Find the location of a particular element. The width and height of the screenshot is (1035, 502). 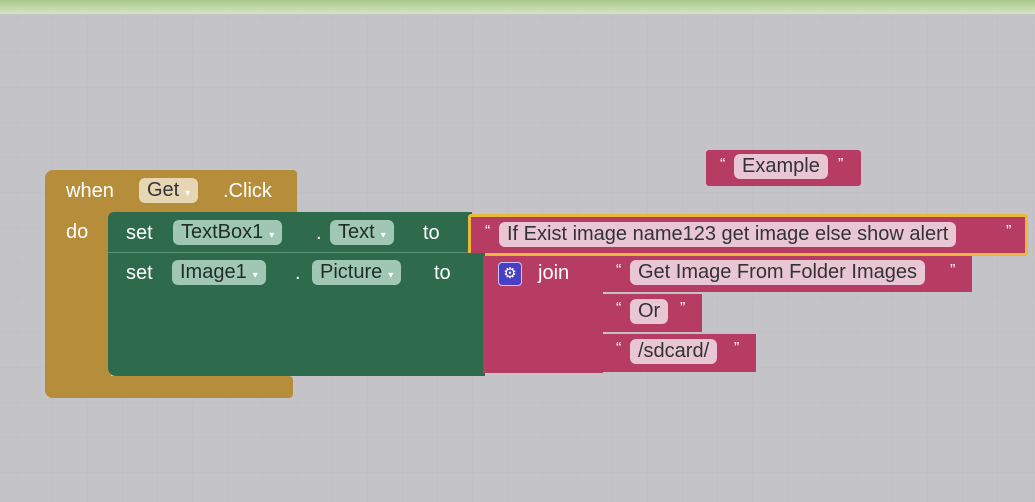

text-block-join-item-1: “ Get Image From Folder Images ” is located at coordinates (787, 274).